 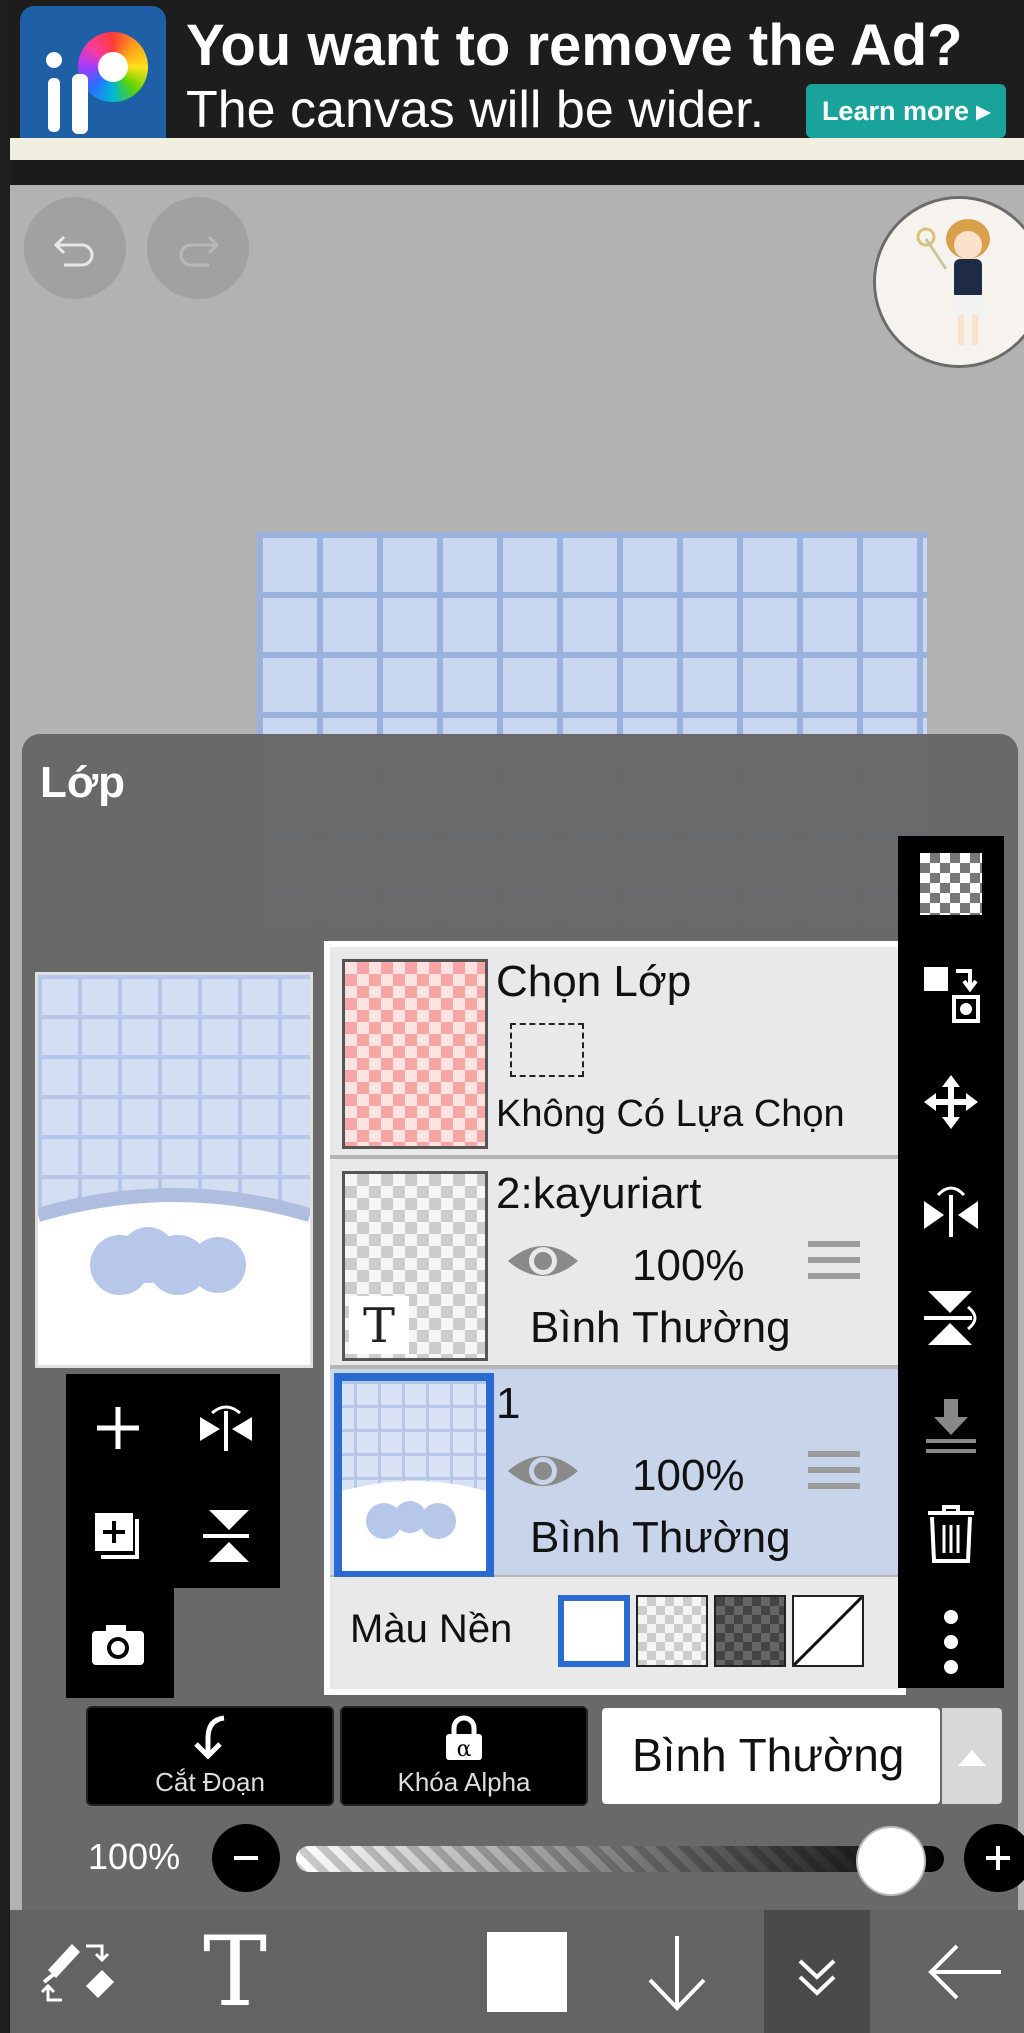 What do you see at coordinates (750, 1631) in the screenshot?
I see `background-dark-transparent-swatch` at bounding box center [750, 1631].